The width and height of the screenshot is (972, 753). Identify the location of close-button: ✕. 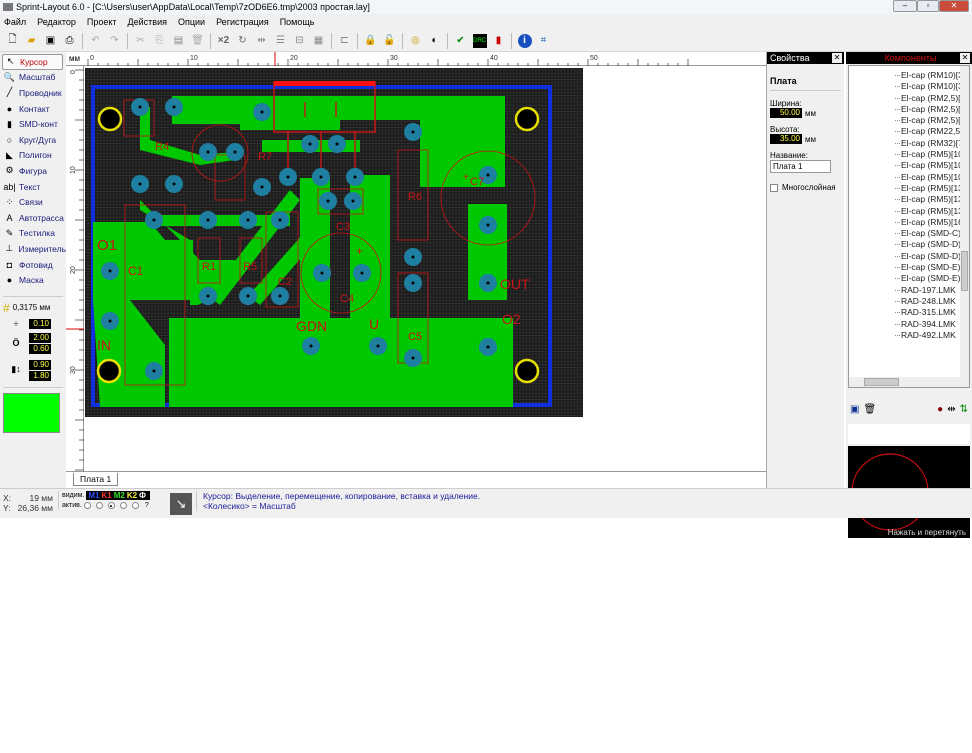
(954, 6).